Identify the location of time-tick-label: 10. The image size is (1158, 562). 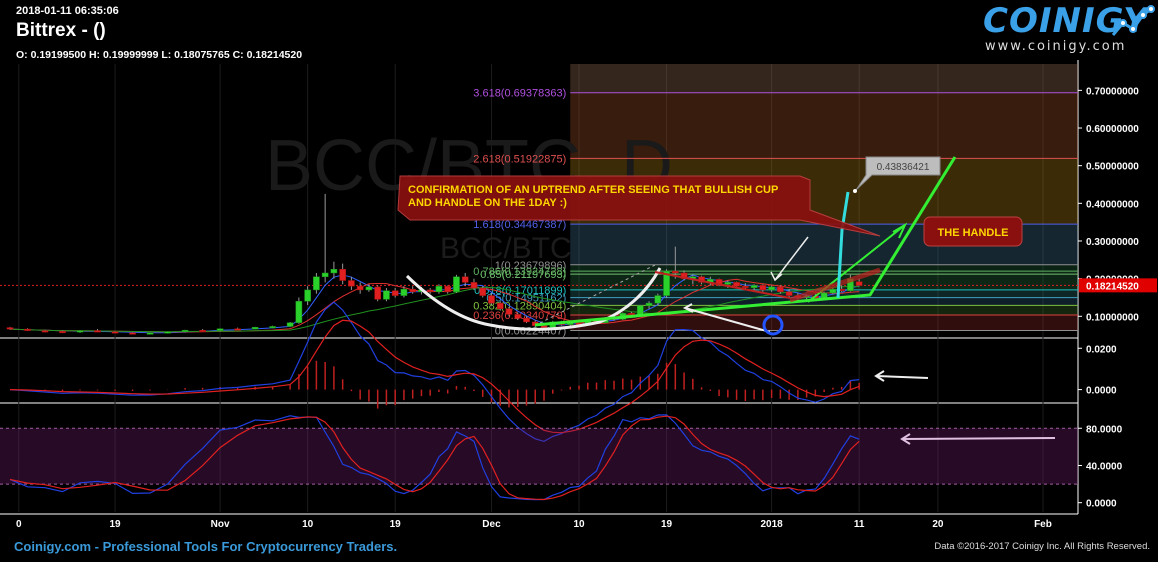
(308, 524).